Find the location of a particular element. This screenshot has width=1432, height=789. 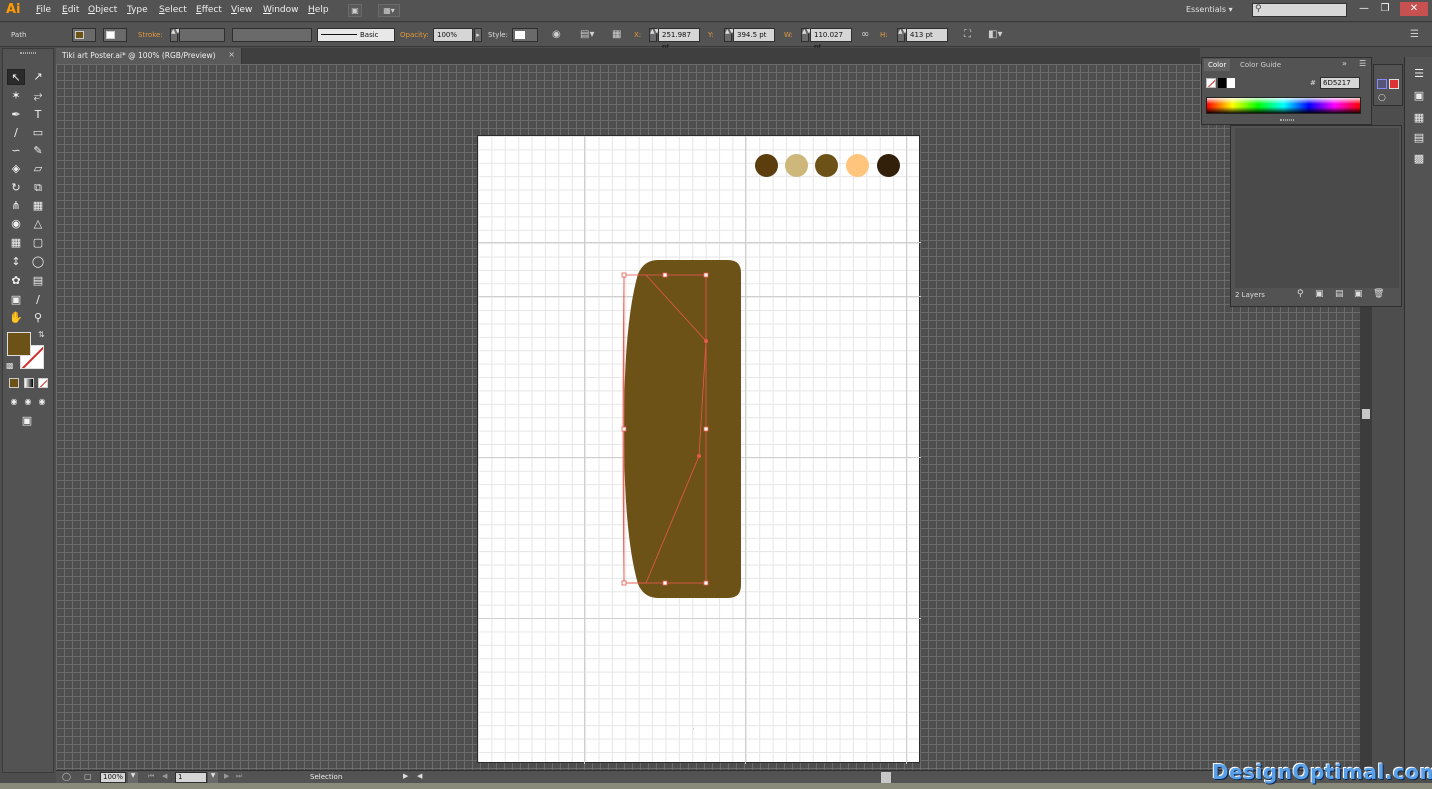

stroke-color-dropdown is located at coordinates (115, 35).